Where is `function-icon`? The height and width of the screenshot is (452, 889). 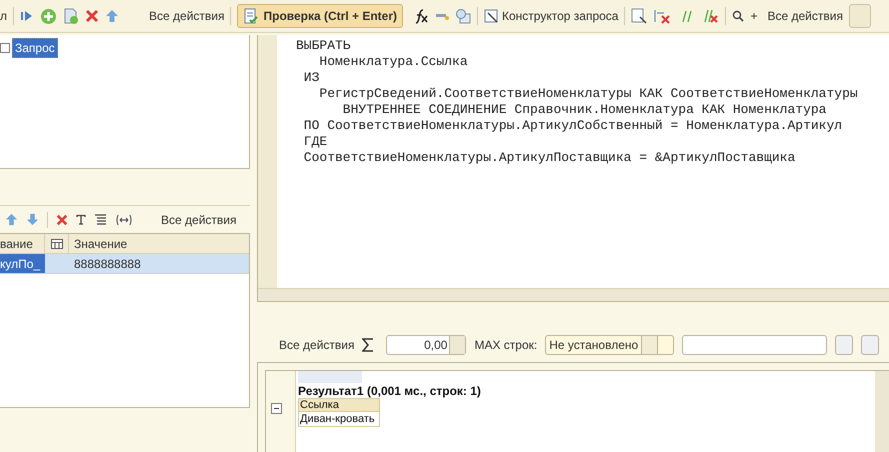
function-icon is located at coordinates (421, 16).